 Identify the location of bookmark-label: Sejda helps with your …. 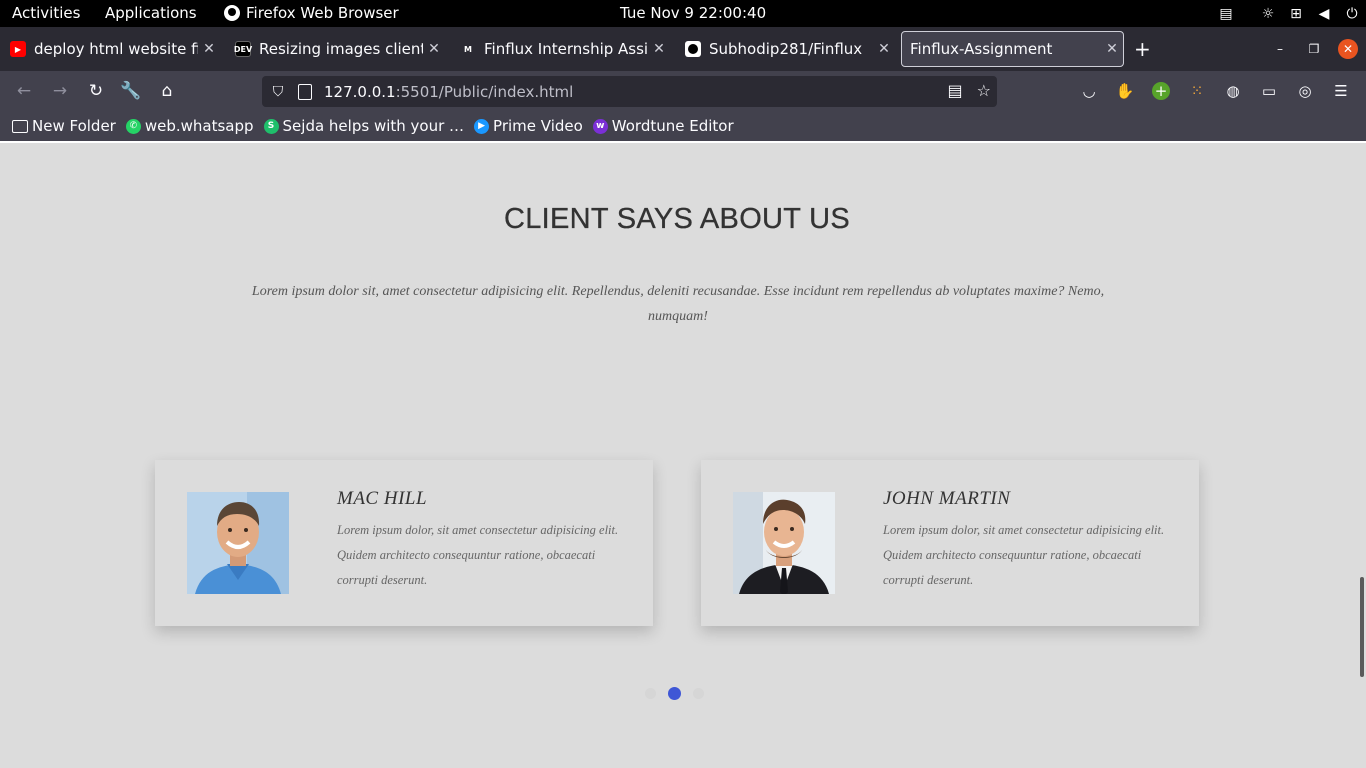
(373, 126).